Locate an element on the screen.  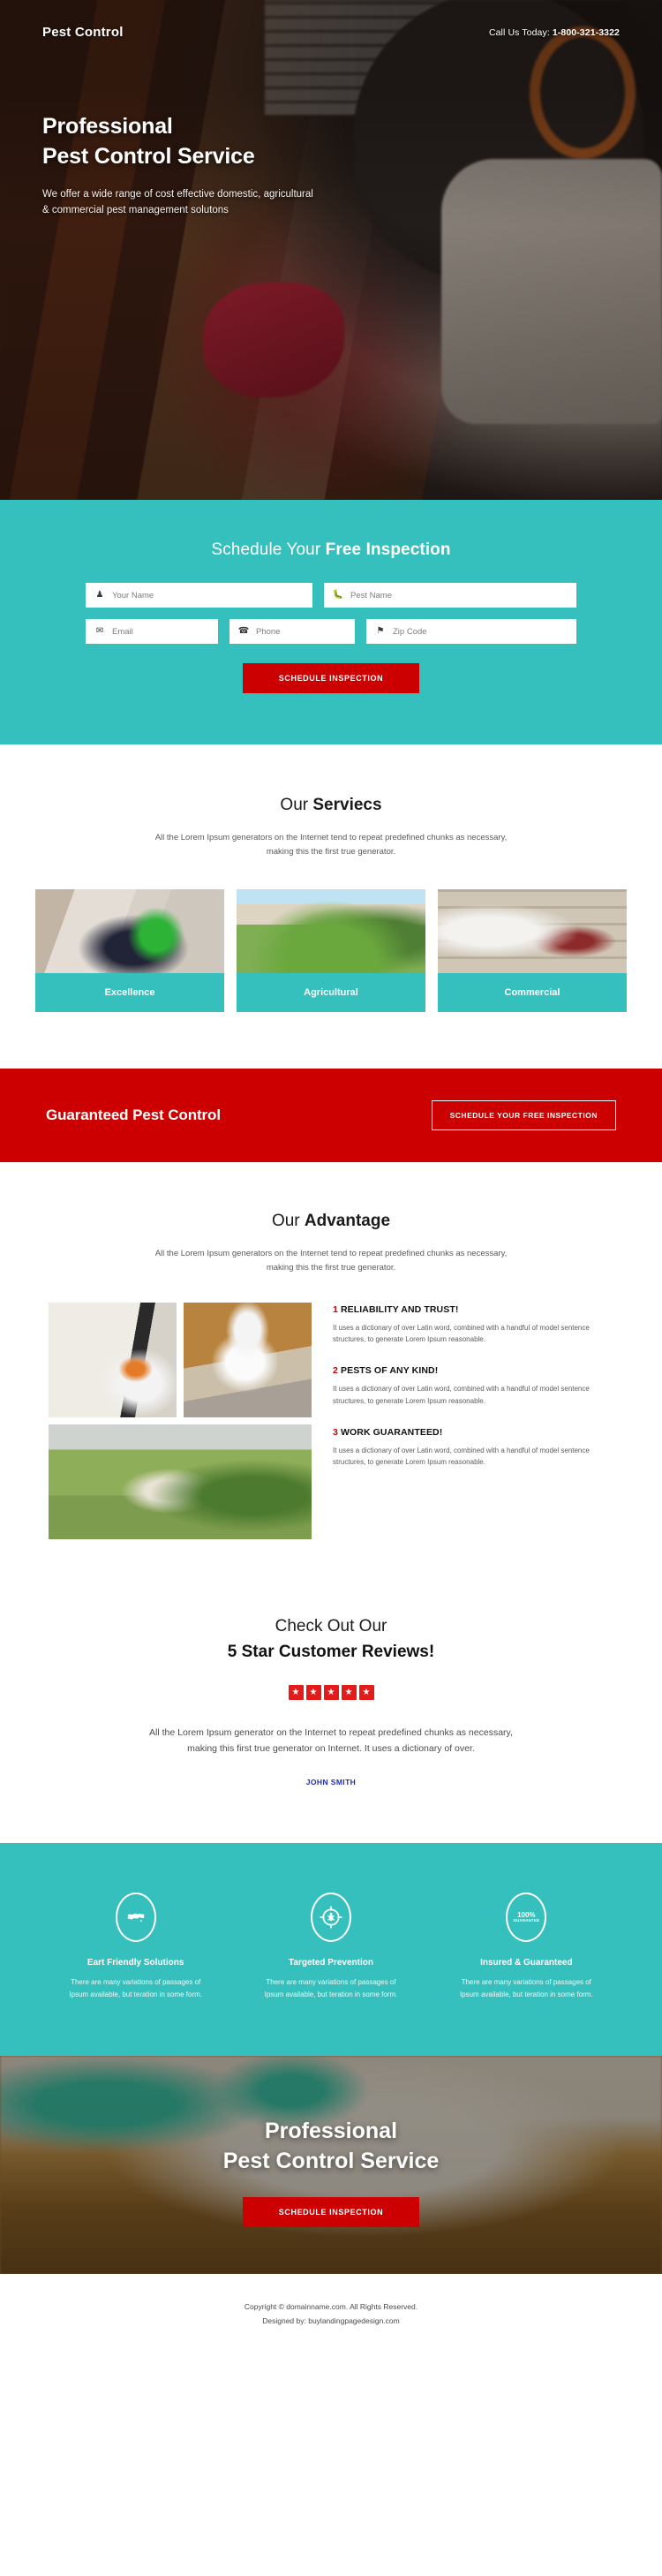
services-card-list: Excellence Agricultural Commercial is located at coordinates (331, 951).